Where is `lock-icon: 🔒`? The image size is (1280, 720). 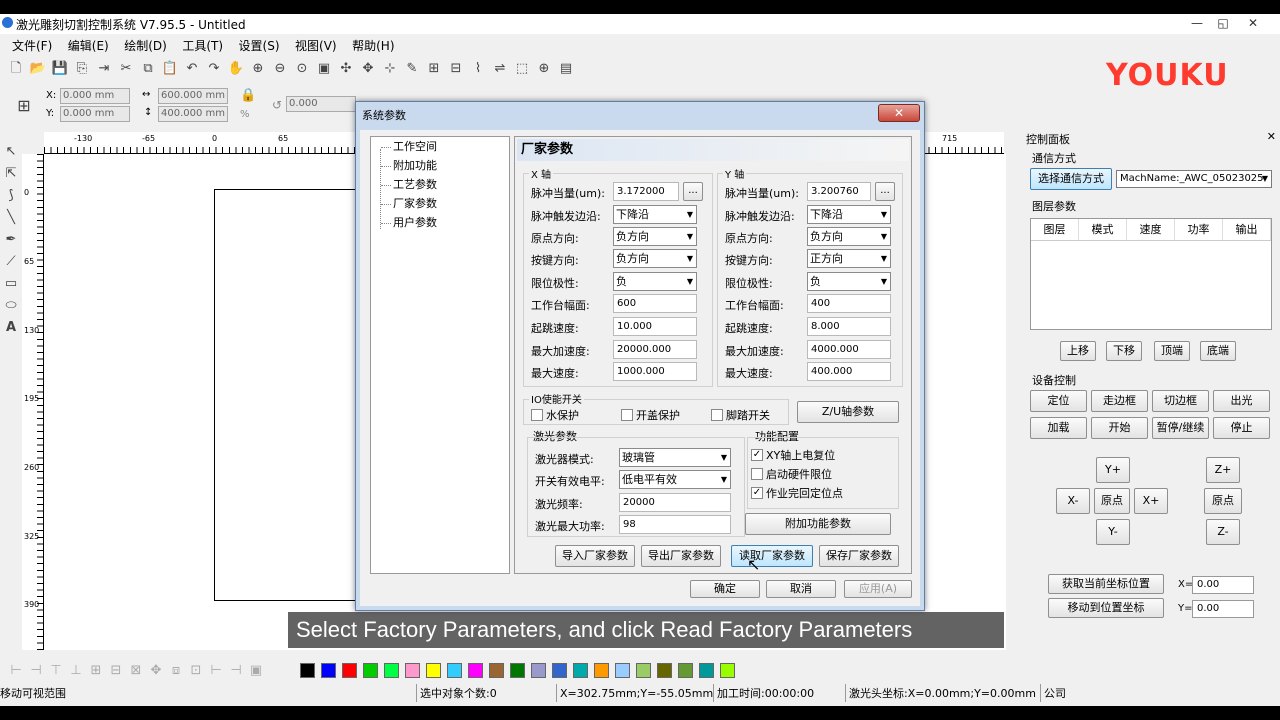 lock-icon: 🔒 is located at coordinates (248, 95).